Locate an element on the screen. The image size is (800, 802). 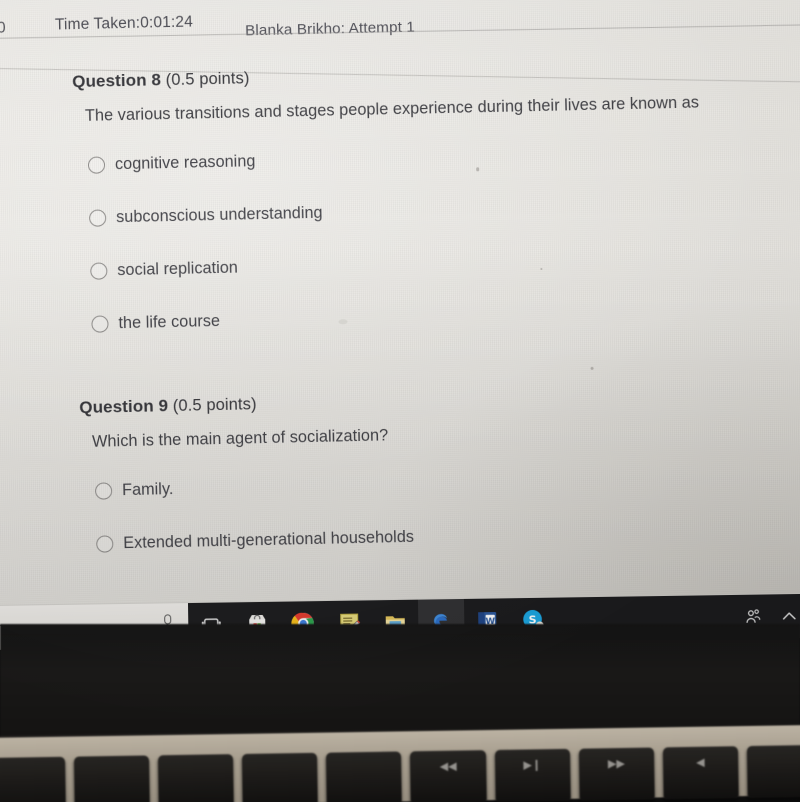
keyboard-key: ▶▶ is located at coordinates (616, 774).